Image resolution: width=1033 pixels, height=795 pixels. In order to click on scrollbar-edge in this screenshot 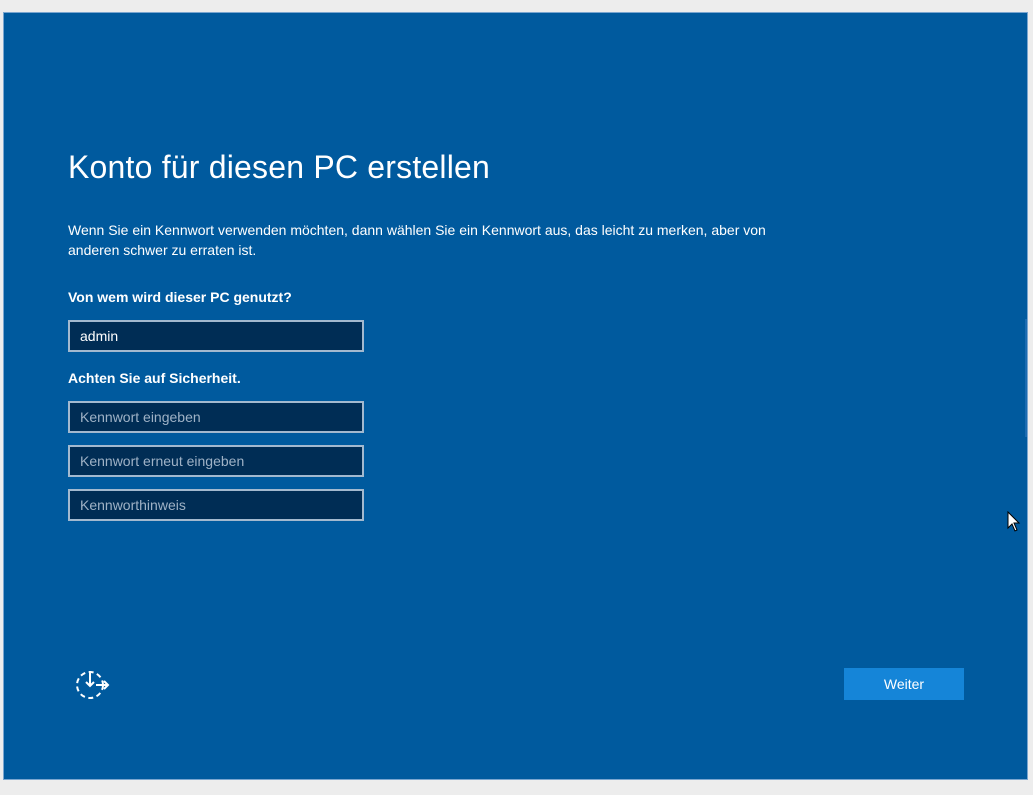, I will do `click(1026, 378)`.